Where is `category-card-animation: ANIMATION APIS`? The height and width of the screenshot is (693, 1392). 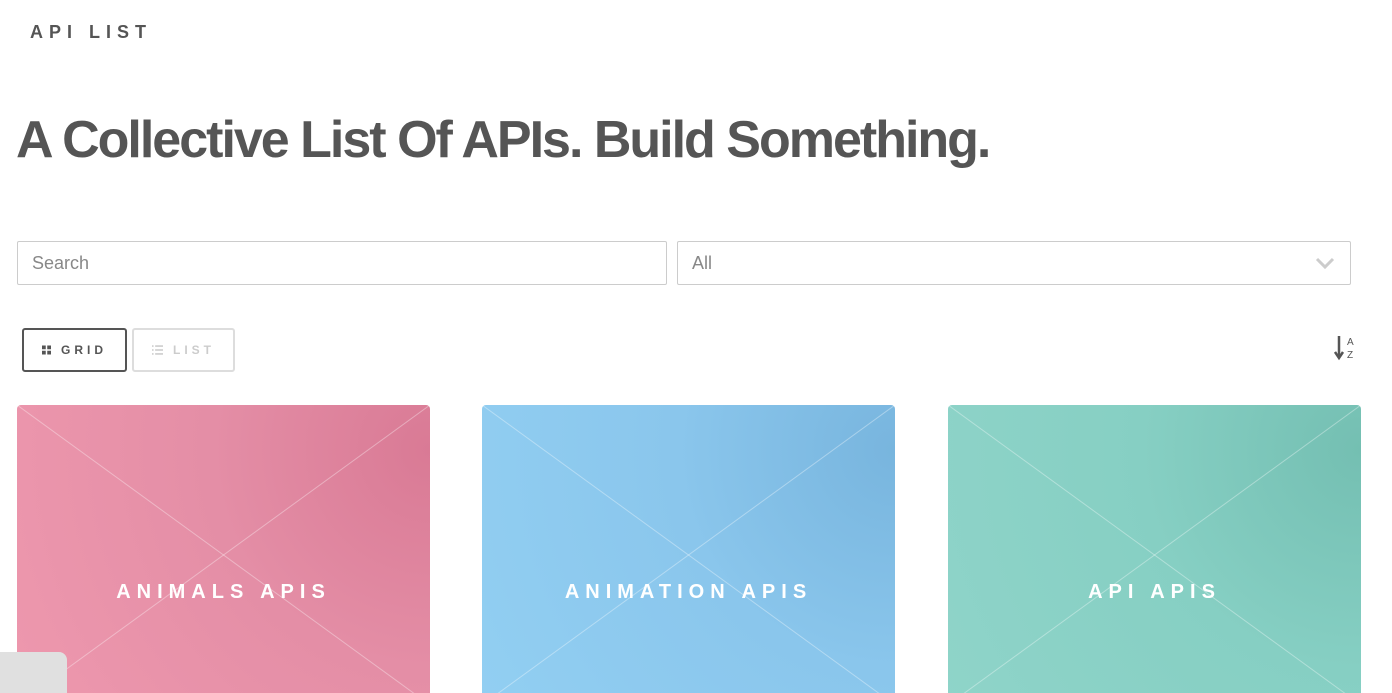
category-card-animation: ANIMATION APIS is located at coordinates (688, 549).